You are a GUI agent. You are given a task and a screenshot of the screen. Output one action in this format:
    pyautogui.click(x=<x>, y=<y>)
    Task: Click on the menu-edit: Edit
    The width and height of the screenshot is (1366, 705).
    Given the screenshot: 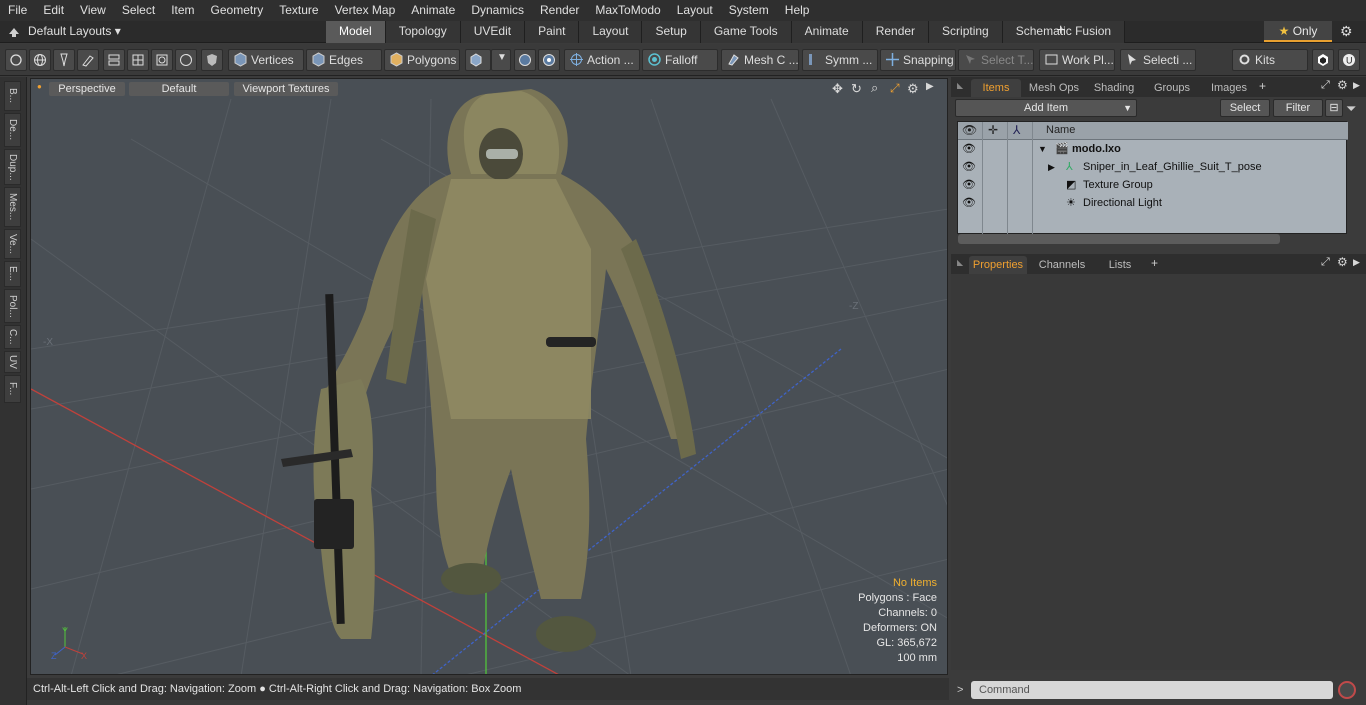 What is the action you would take?
    pyautogui.click(x=53, y=10)
    